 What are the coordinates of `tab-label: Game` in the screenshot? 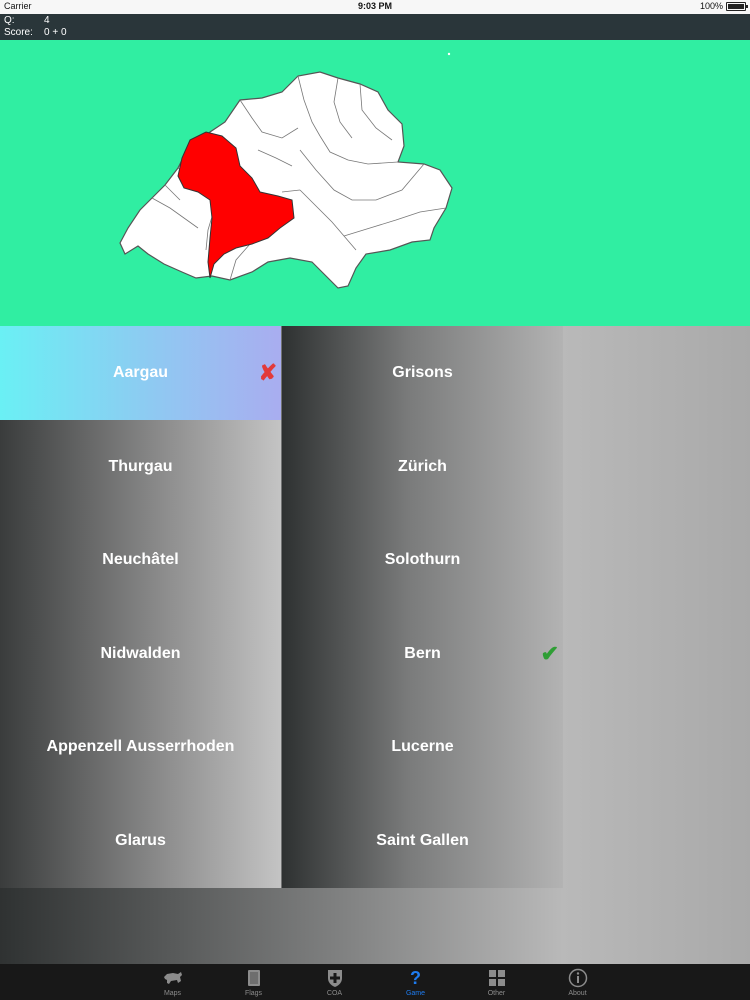 It's located at (415, 993).